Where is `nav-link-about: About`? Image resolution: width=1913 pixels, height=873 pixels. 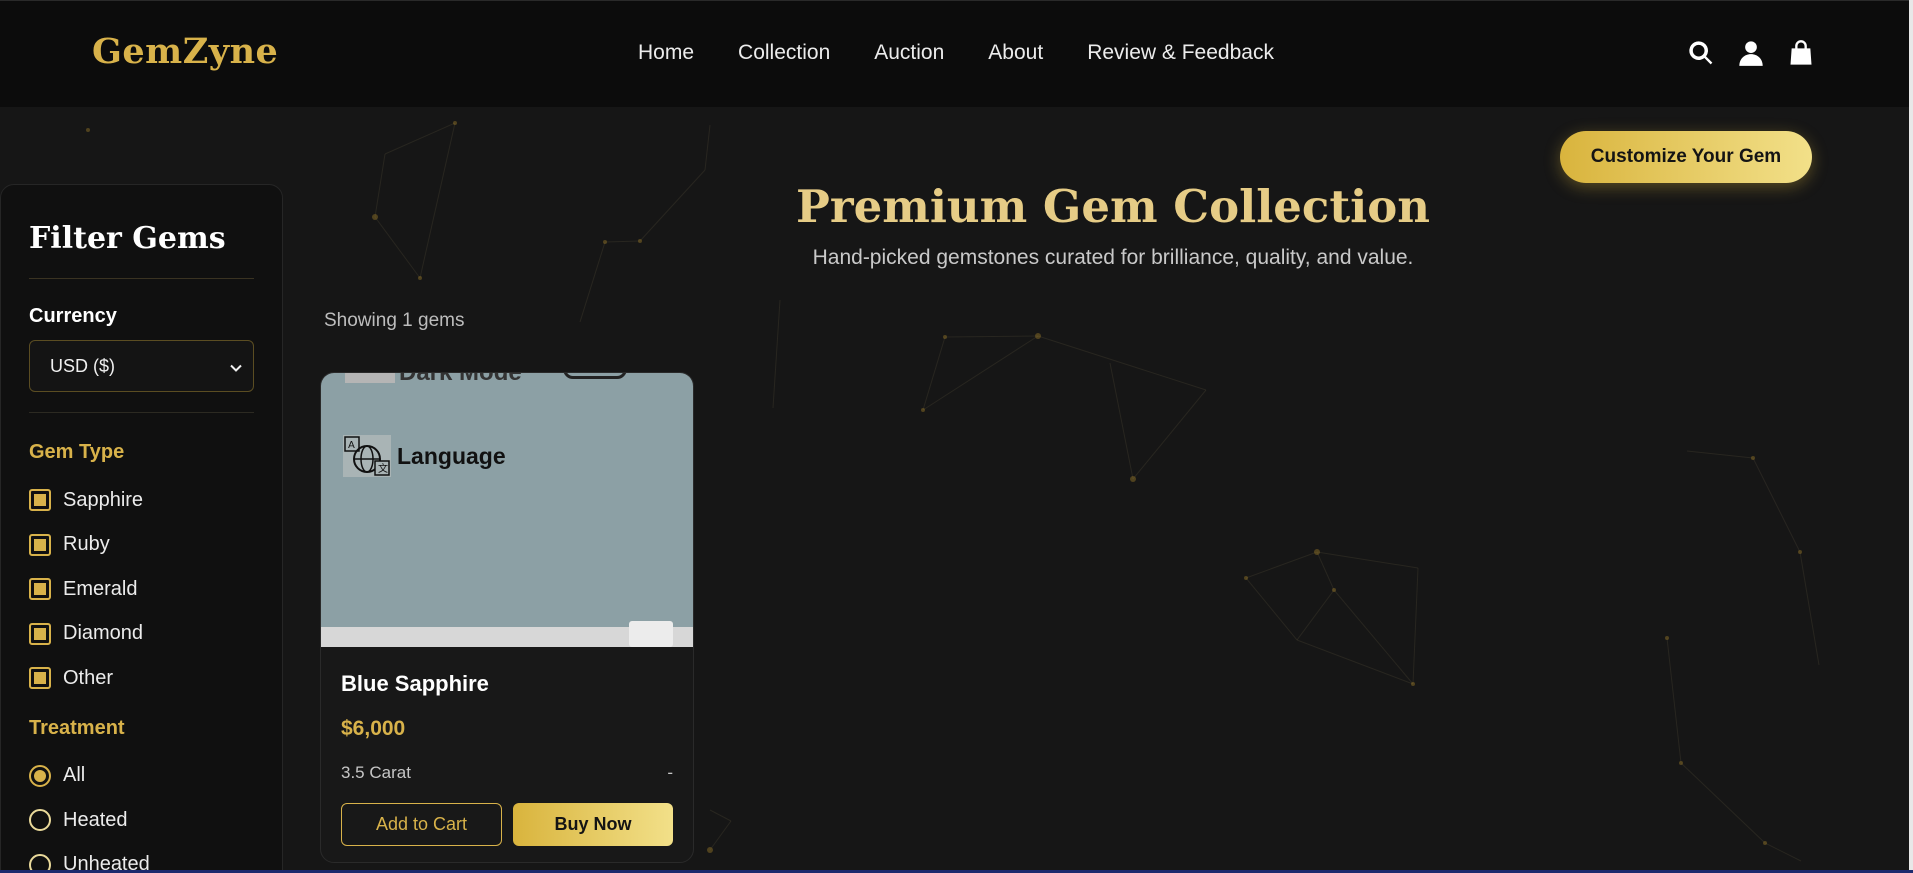
nav-link-about: About is located at coordinates (1015, 53).